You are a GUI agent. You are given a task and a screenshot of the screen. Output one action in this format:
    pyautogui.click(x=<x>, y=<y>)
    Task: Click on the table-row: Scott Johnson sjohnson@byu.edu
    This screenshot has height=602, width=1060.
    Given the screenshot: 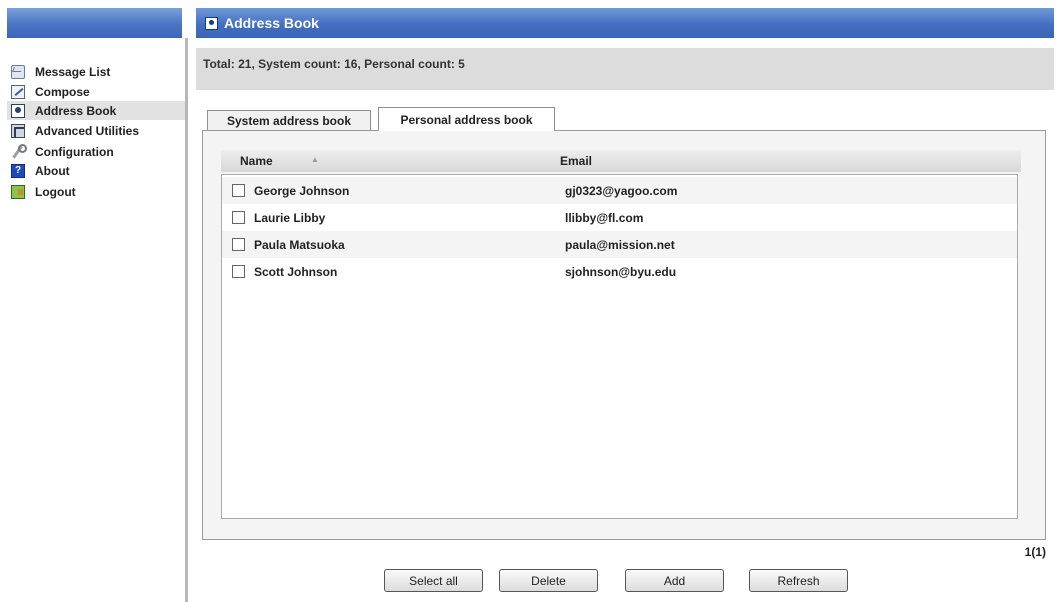 What is the action you would take?
    pyautogui.click(x=619, y=271)
    